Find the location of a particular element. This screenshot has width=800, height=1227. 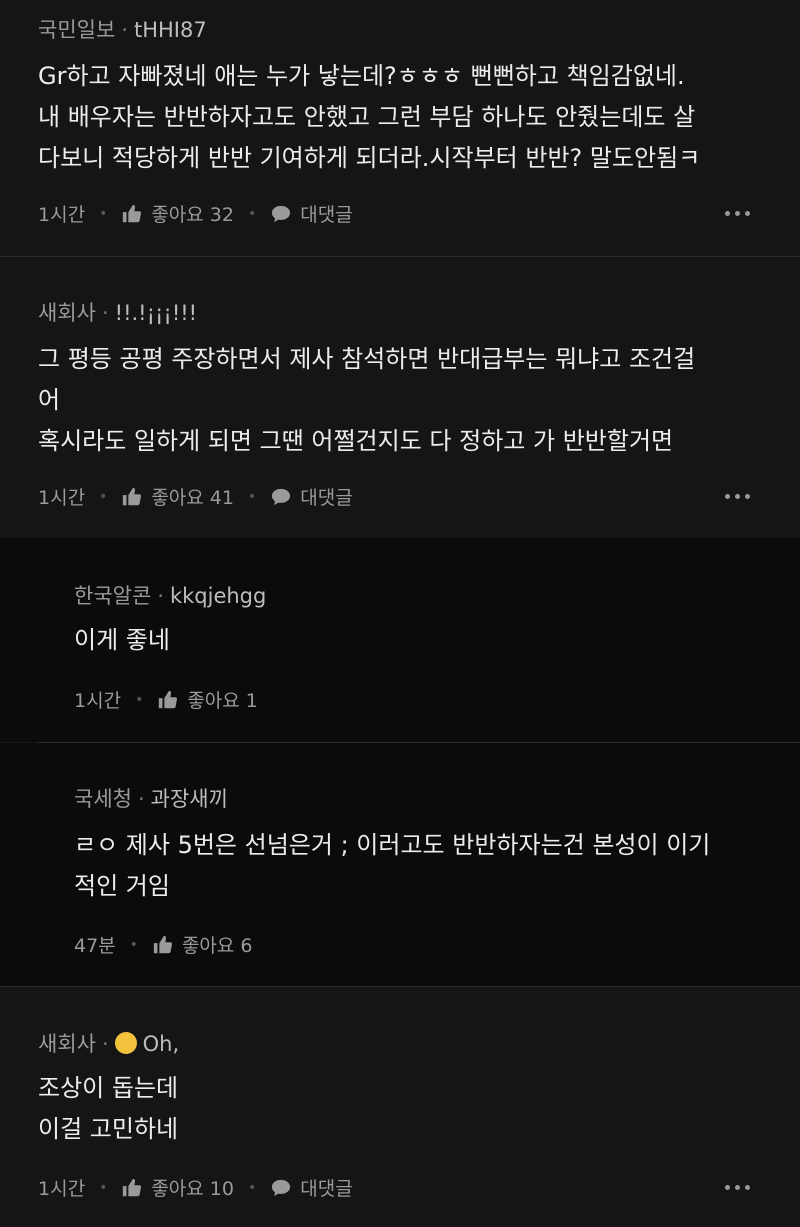

comment-footer: 1시간 • 좋아요 32 • 대댓글 is located at coordinates (195, 213).